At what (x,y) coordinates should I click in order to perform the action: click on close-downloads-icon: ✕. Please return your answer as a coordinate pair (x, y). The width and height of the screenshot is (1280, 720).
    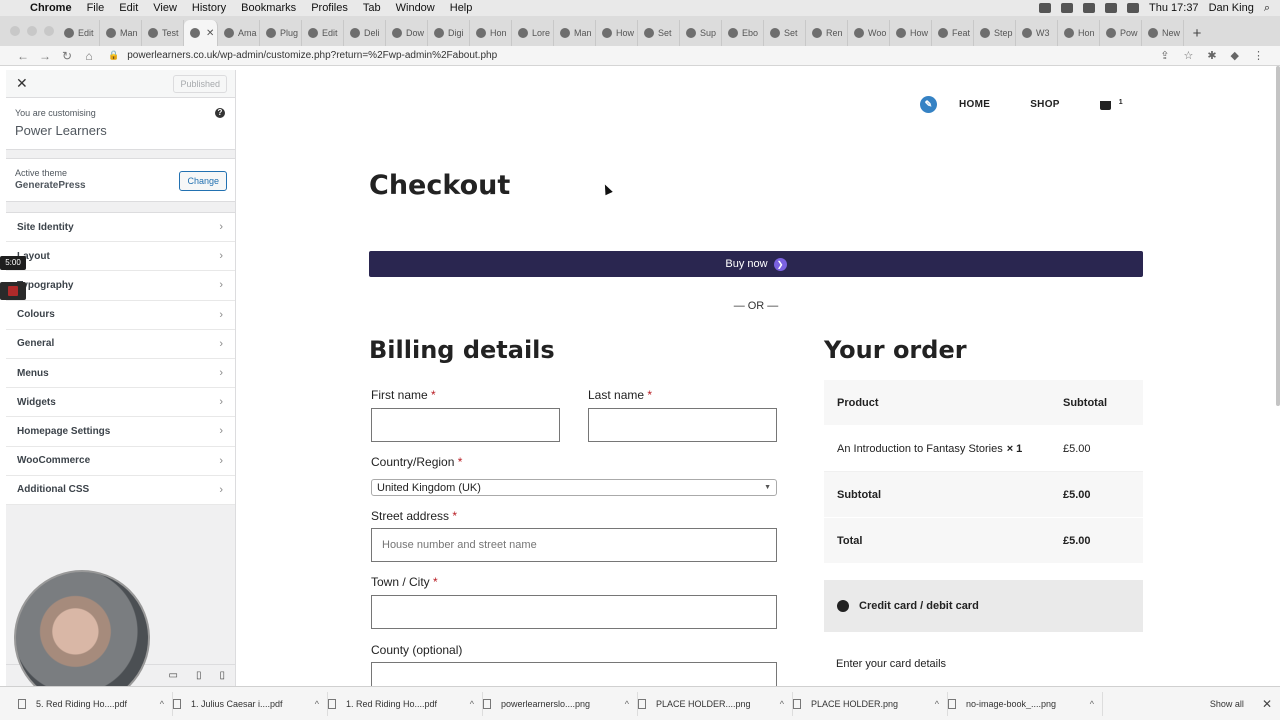
    Looking at the image, I should click on (1267, 704).